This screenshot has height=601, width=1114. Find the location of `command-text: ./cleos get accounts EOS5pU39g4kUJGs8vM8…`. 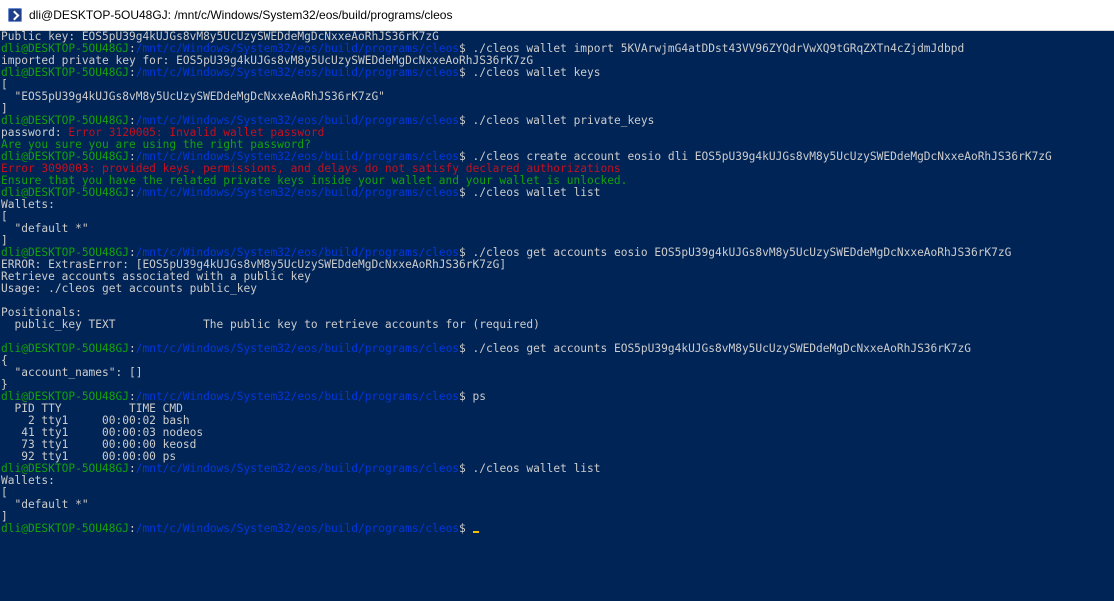

command-text: ./cleos get accounts EOS5pU39g4kUJGs8vM8… is located at coordinates (721, 349).